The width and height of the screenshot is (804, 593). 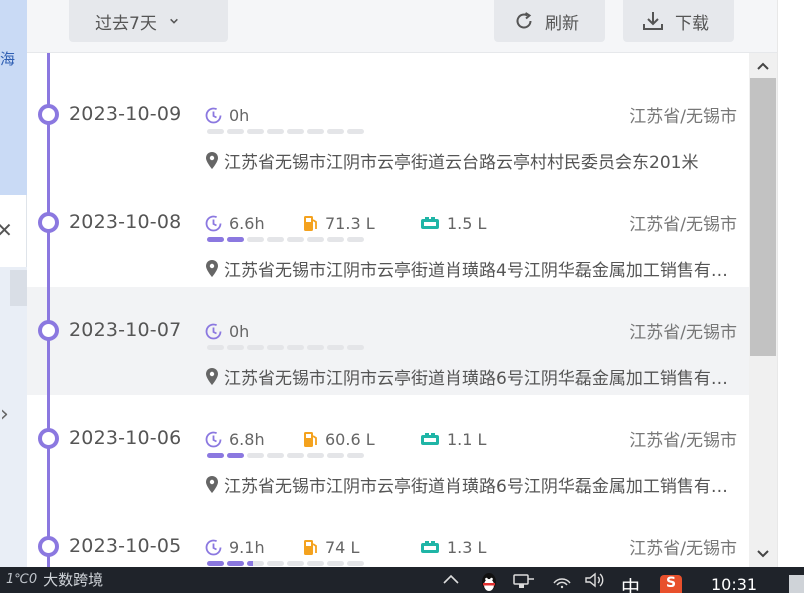 What do you see at coordinates (6, 230) in the screenshot?
I see `close-icon: ✕` at bounding box center [6, 230].